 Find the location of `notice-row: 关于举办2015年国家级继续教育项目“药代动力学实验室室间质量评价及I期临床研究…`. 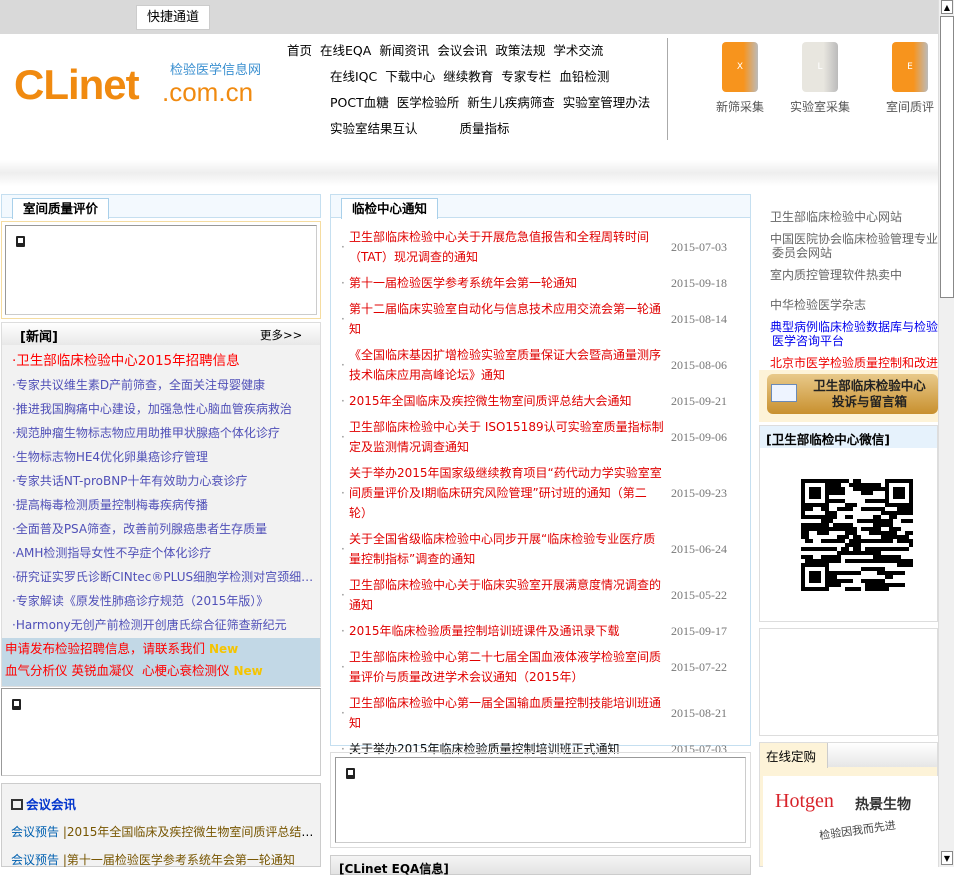

notice-row: 关于举办2015年国家级继续教育项目“药代动力学实验室室间质量评价及I期临床研究… is located at coordinates (540, 493).